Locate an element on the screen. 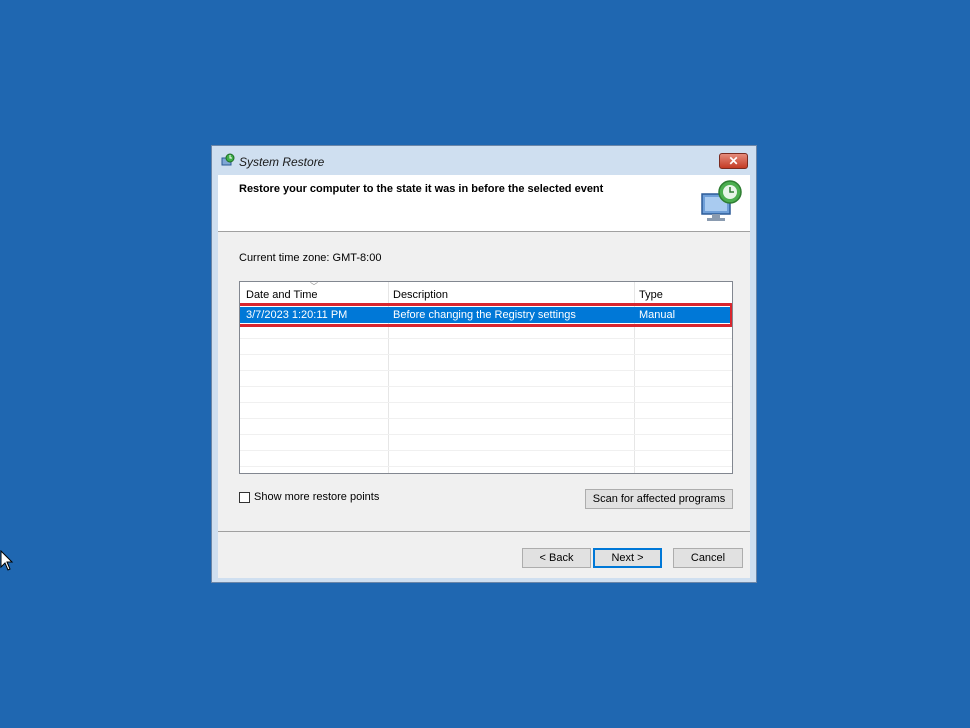  scan-affected-programs-button: Scan for affected programs is located at coordinates (659, 499).